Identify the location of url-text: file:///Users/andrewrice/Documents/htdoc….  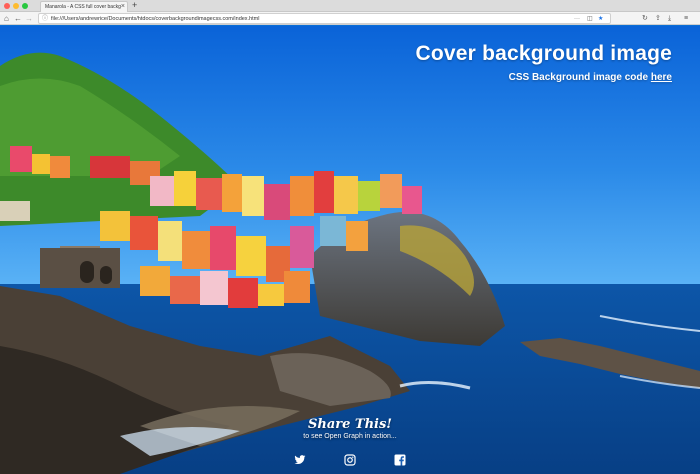
(155, 19).